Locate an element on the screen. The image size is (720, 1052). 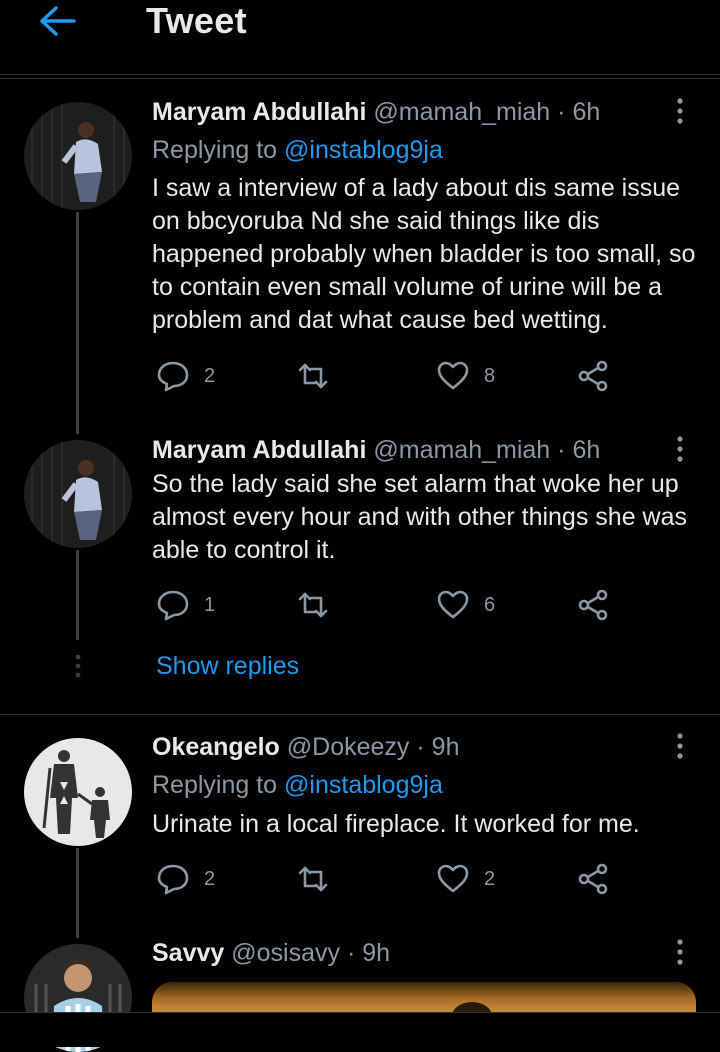
thread-dots-icon is located at coordinates (78, 666).